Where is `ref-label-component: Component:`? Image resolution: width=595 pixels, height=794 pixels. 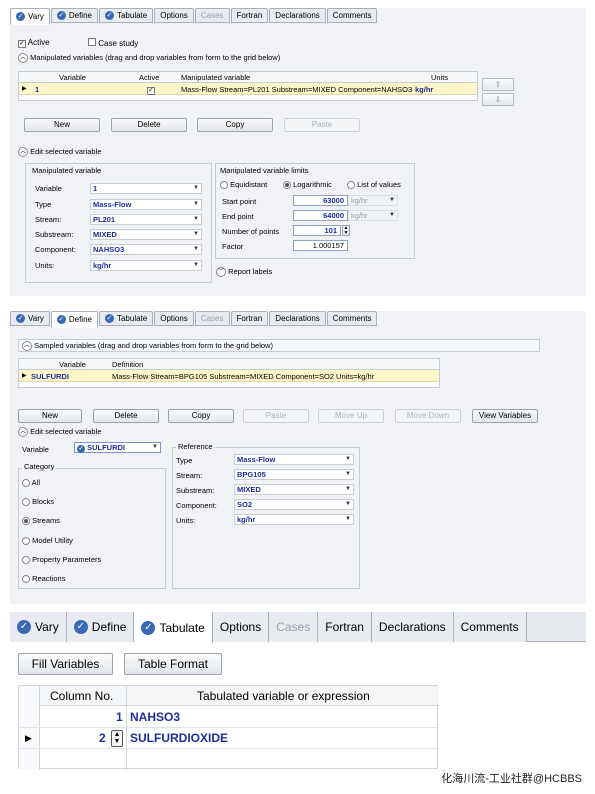 ref-label-component: Component: is located at coordinates (196, 505).